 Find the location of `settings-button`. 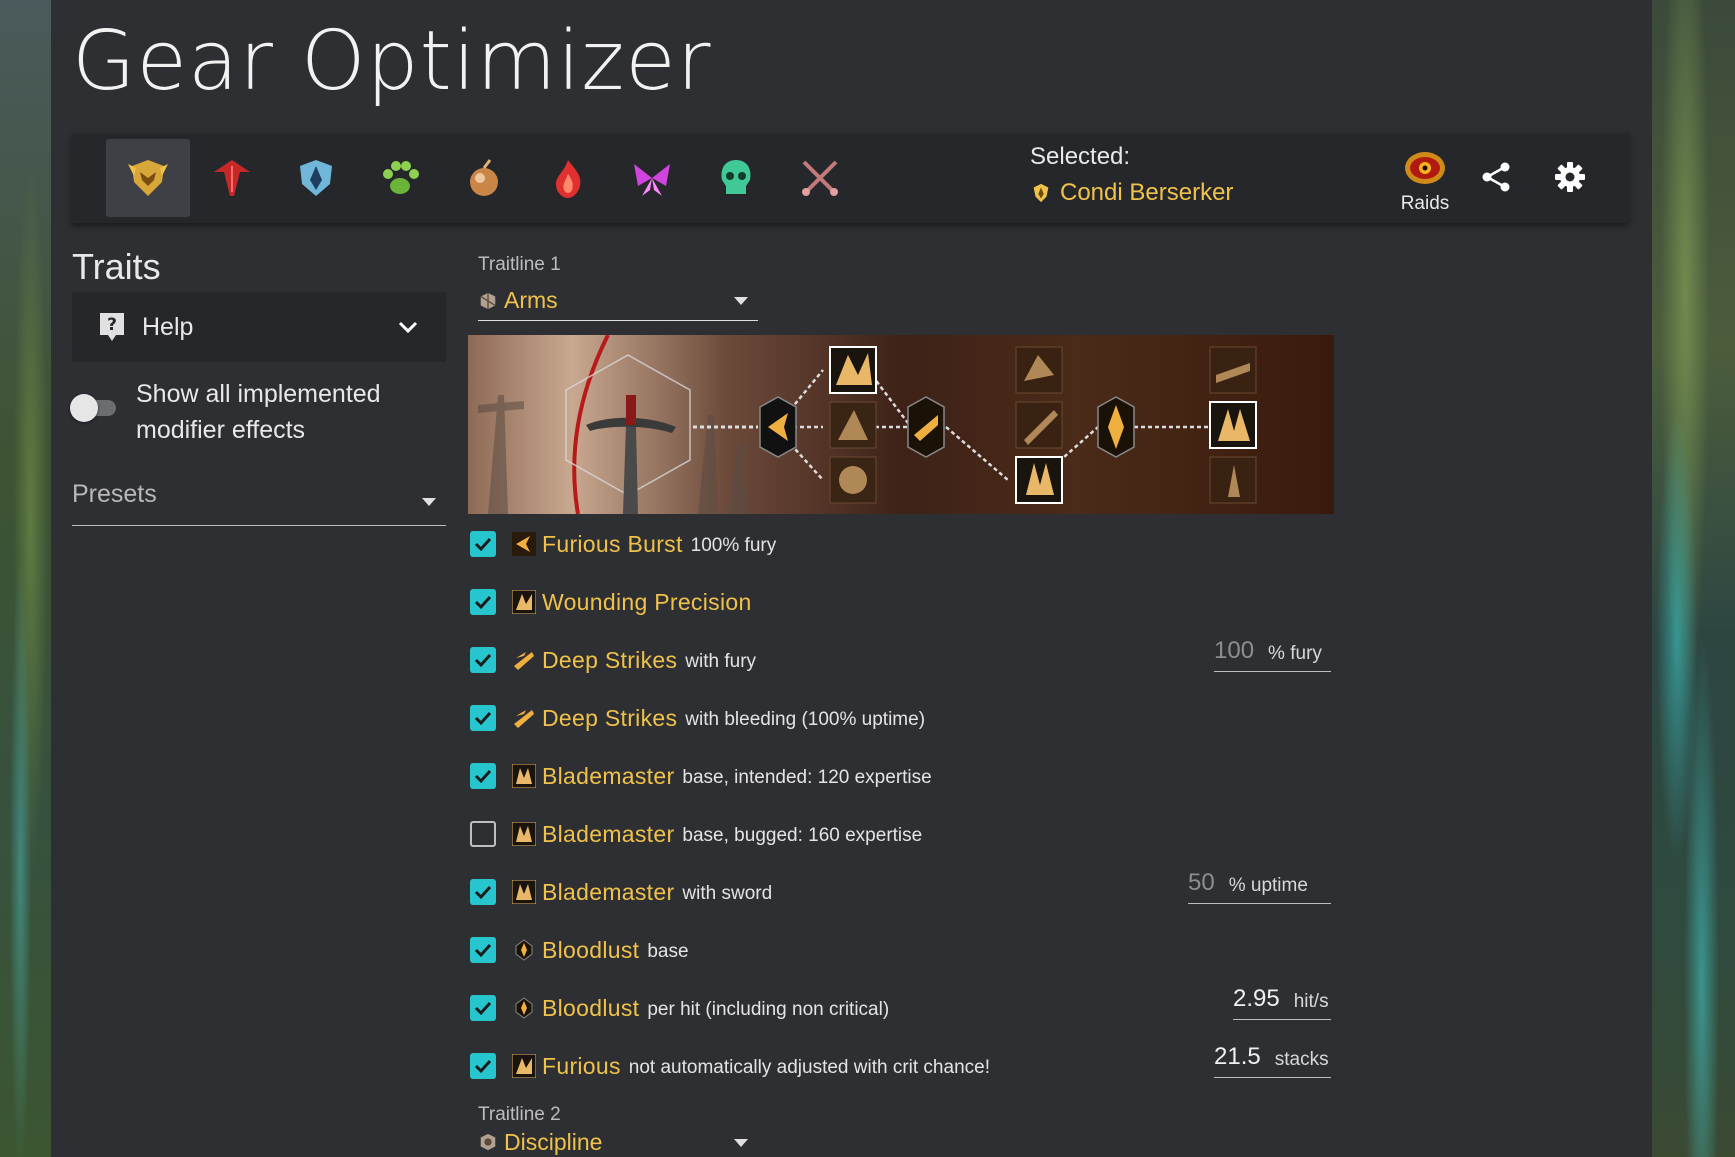

settings-button is located at coordinates (1570, 177).